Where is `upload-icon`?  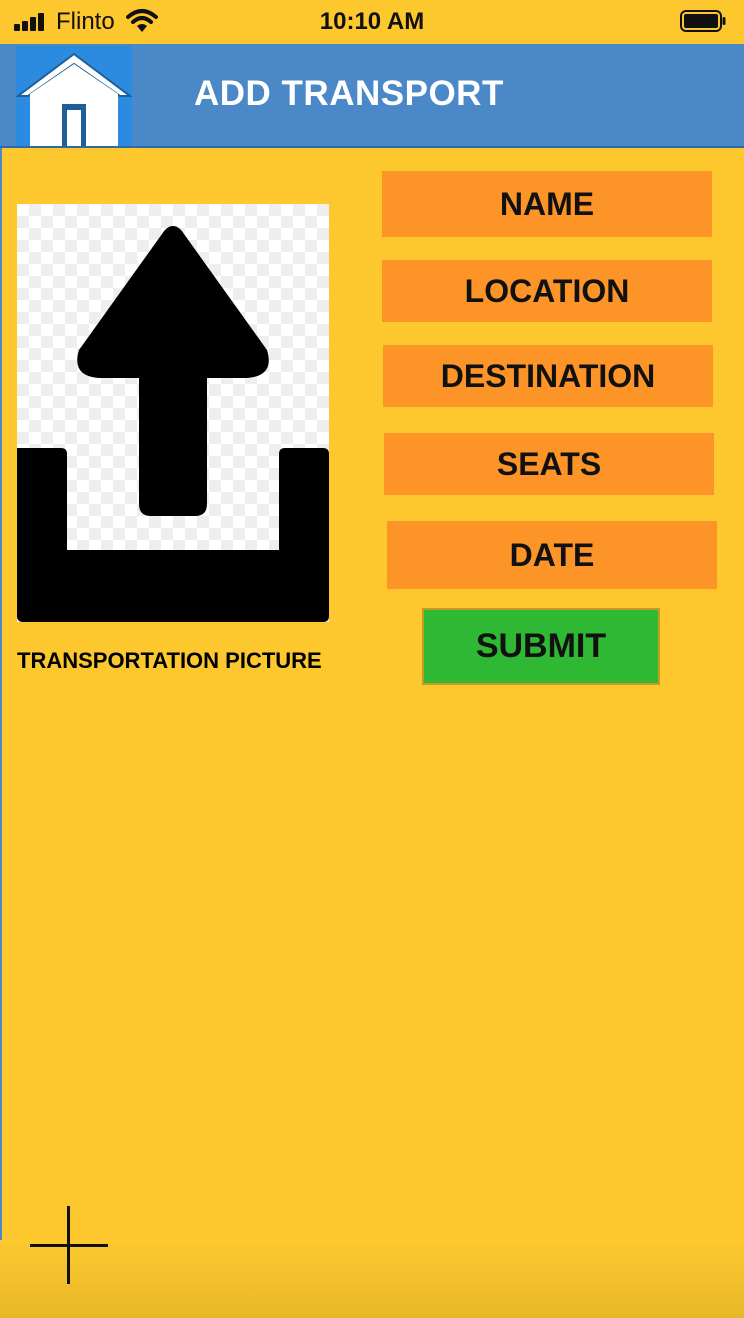
upload-icon is located at coordinates (173, 424).